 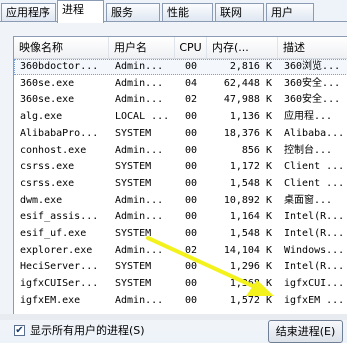 What do you see at coordinates (28, 12) in the screenshot?
I see `tab-applications: 应用程序` at bounding box center [28, 12].